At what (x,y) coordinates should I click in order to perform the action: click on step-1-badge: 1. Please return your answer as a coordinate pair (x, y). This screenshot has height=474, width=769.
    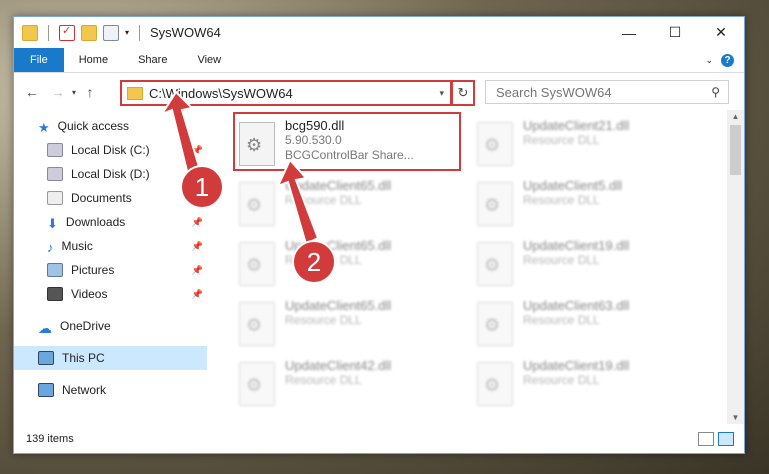
    Looking at the image, I should click on (202, 187).